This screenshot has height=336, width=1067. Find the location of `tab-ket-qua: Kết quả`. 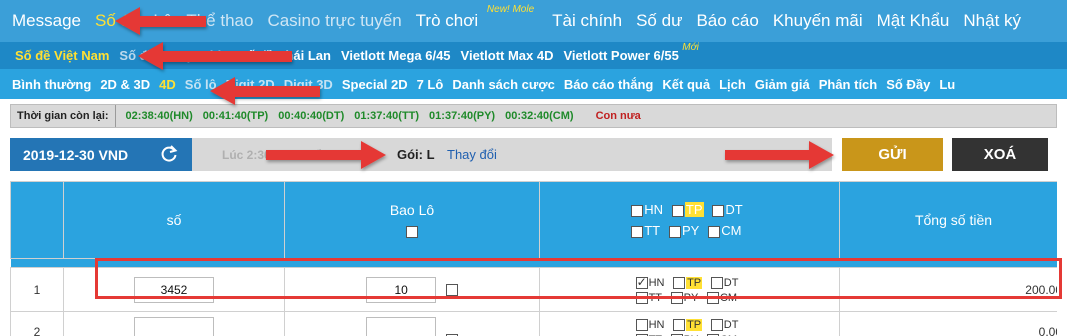

tab-ket-qua: Kết quả is located at coordinates (686, 84).